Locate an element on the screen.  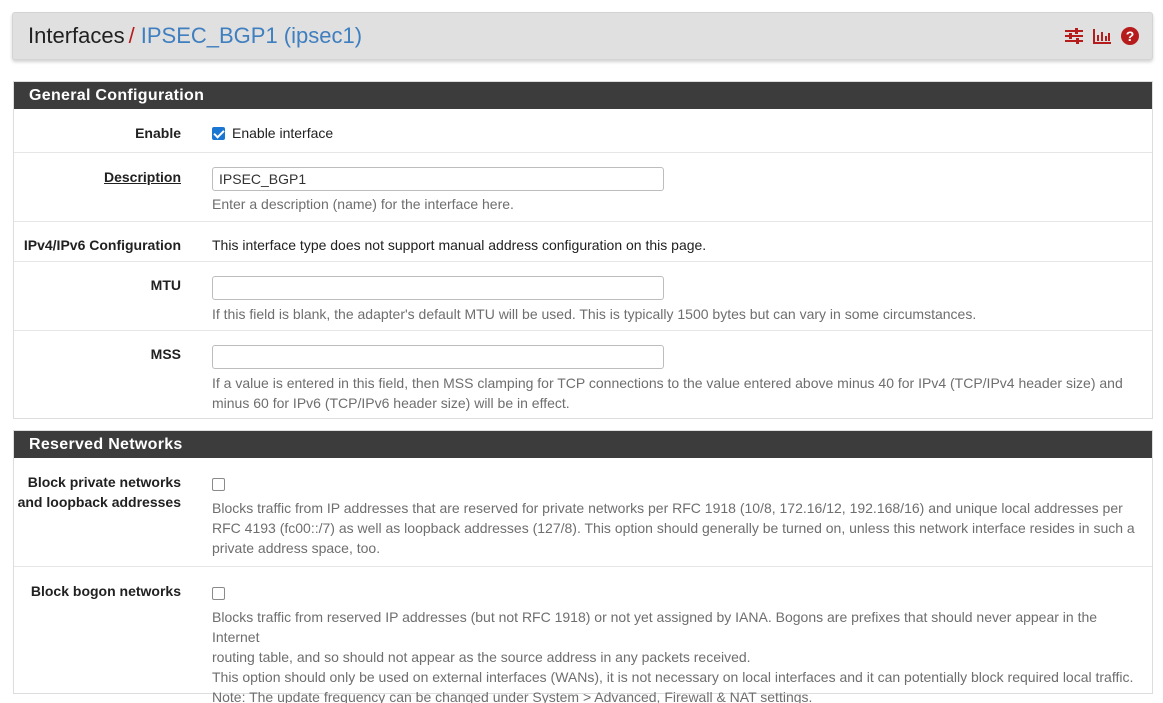
block-private-checkbox is located at coordinates (218, 484).